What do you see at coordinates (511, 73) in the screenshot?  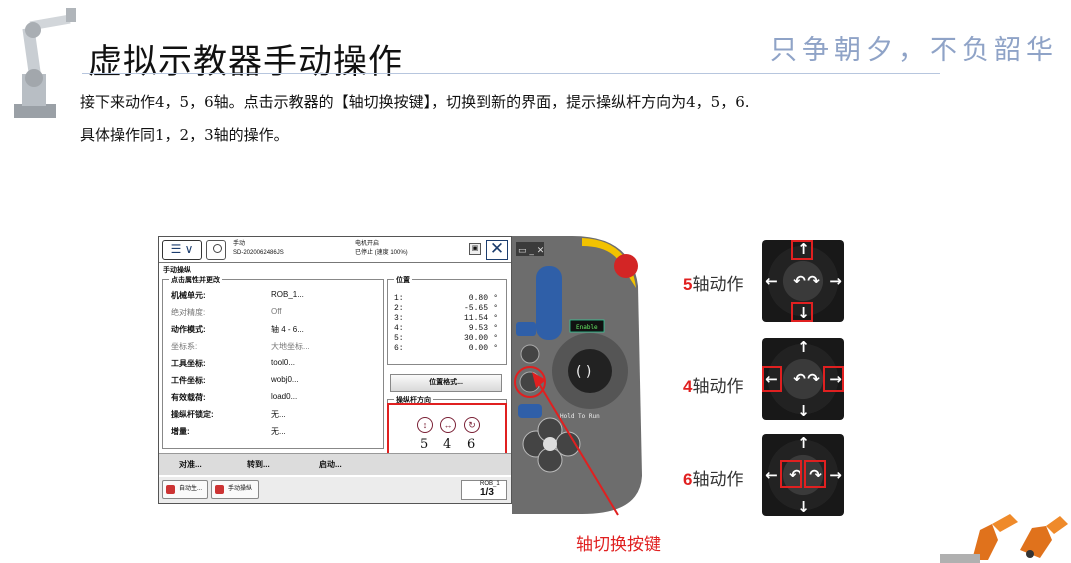 I see `title-divider` at bounding box center [511, 73].